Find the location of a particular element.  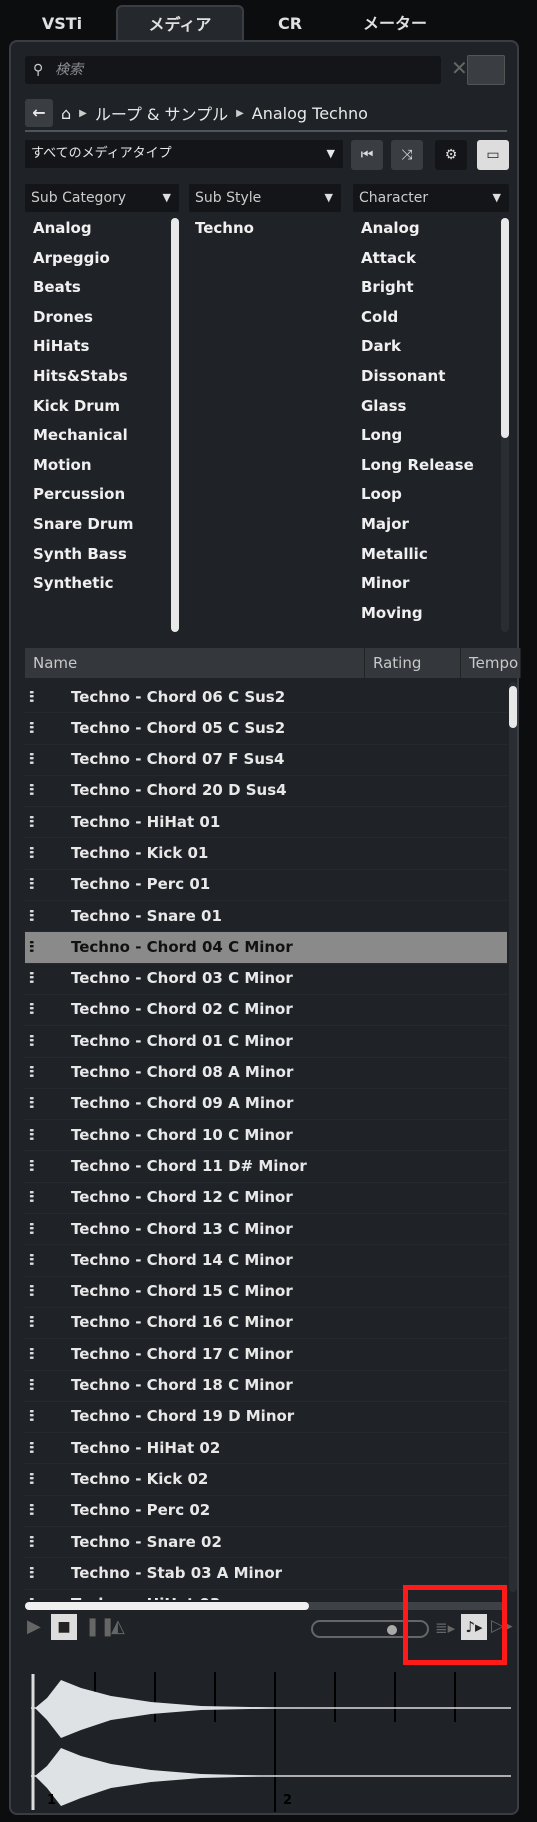

filter-item: Beats is located at coordinates (83, 288).